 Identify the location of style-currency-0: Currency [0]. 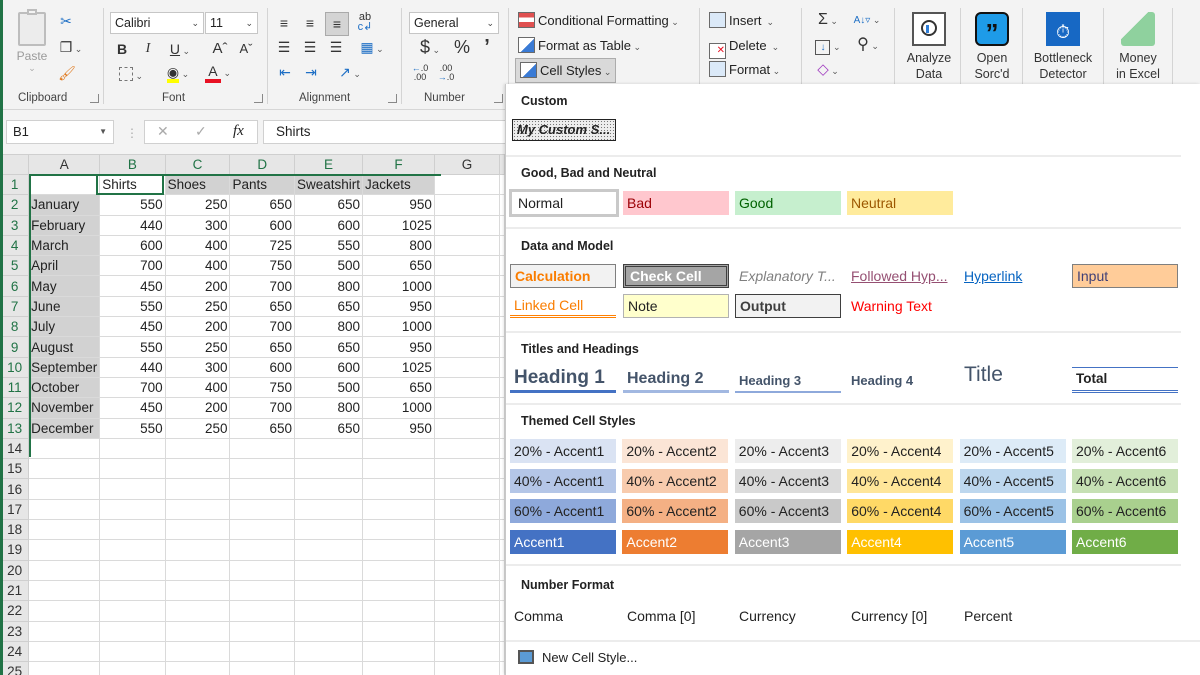
(900, 616).